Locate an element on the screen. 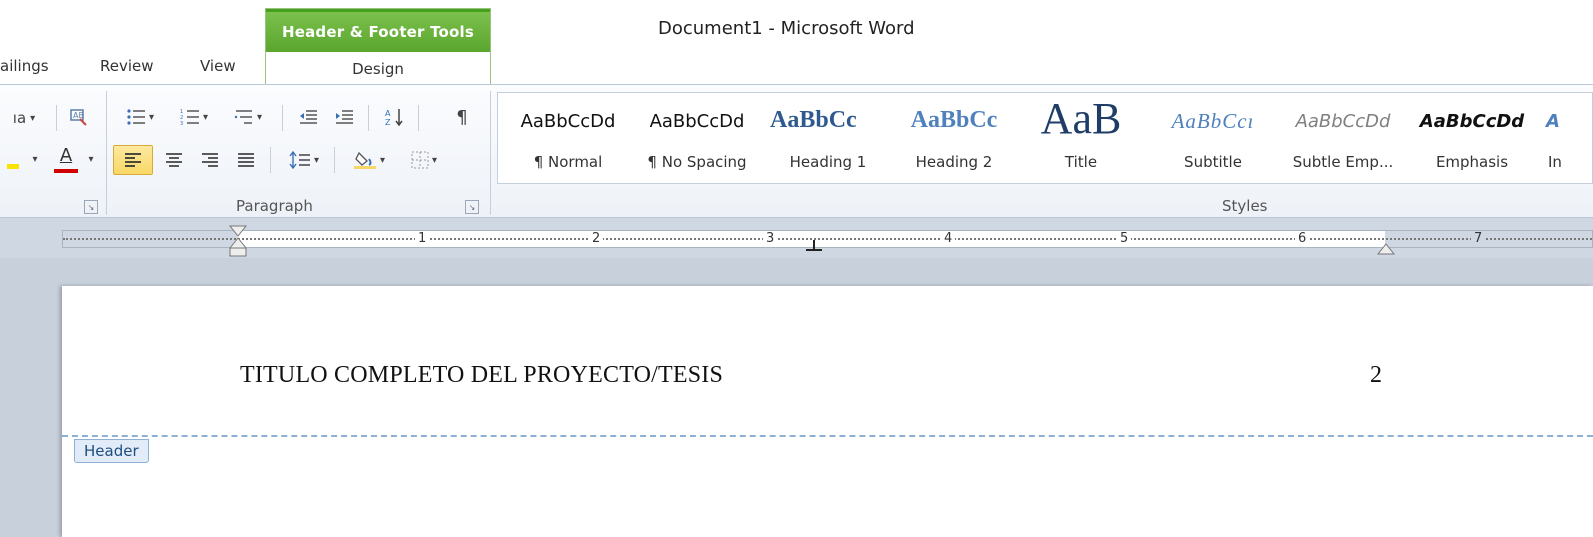 This screenshot has height=537, width=1593. ruler-number: 3 is located at coordinates (770, 238).